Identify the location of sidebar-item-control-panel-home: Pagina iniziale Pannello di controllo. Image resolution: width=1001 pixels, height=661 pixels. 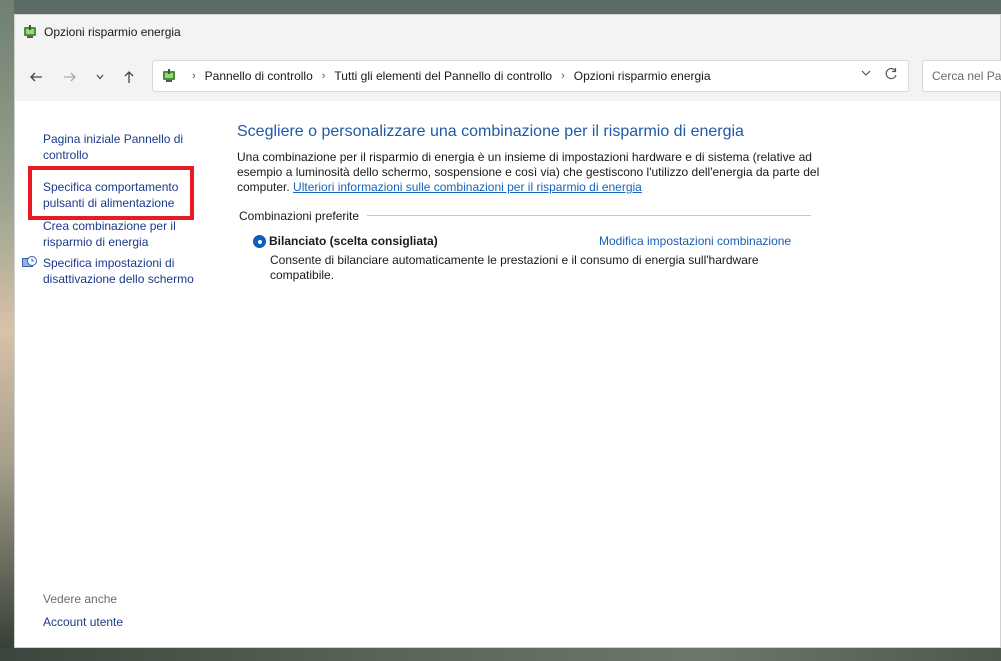
(119, 147).